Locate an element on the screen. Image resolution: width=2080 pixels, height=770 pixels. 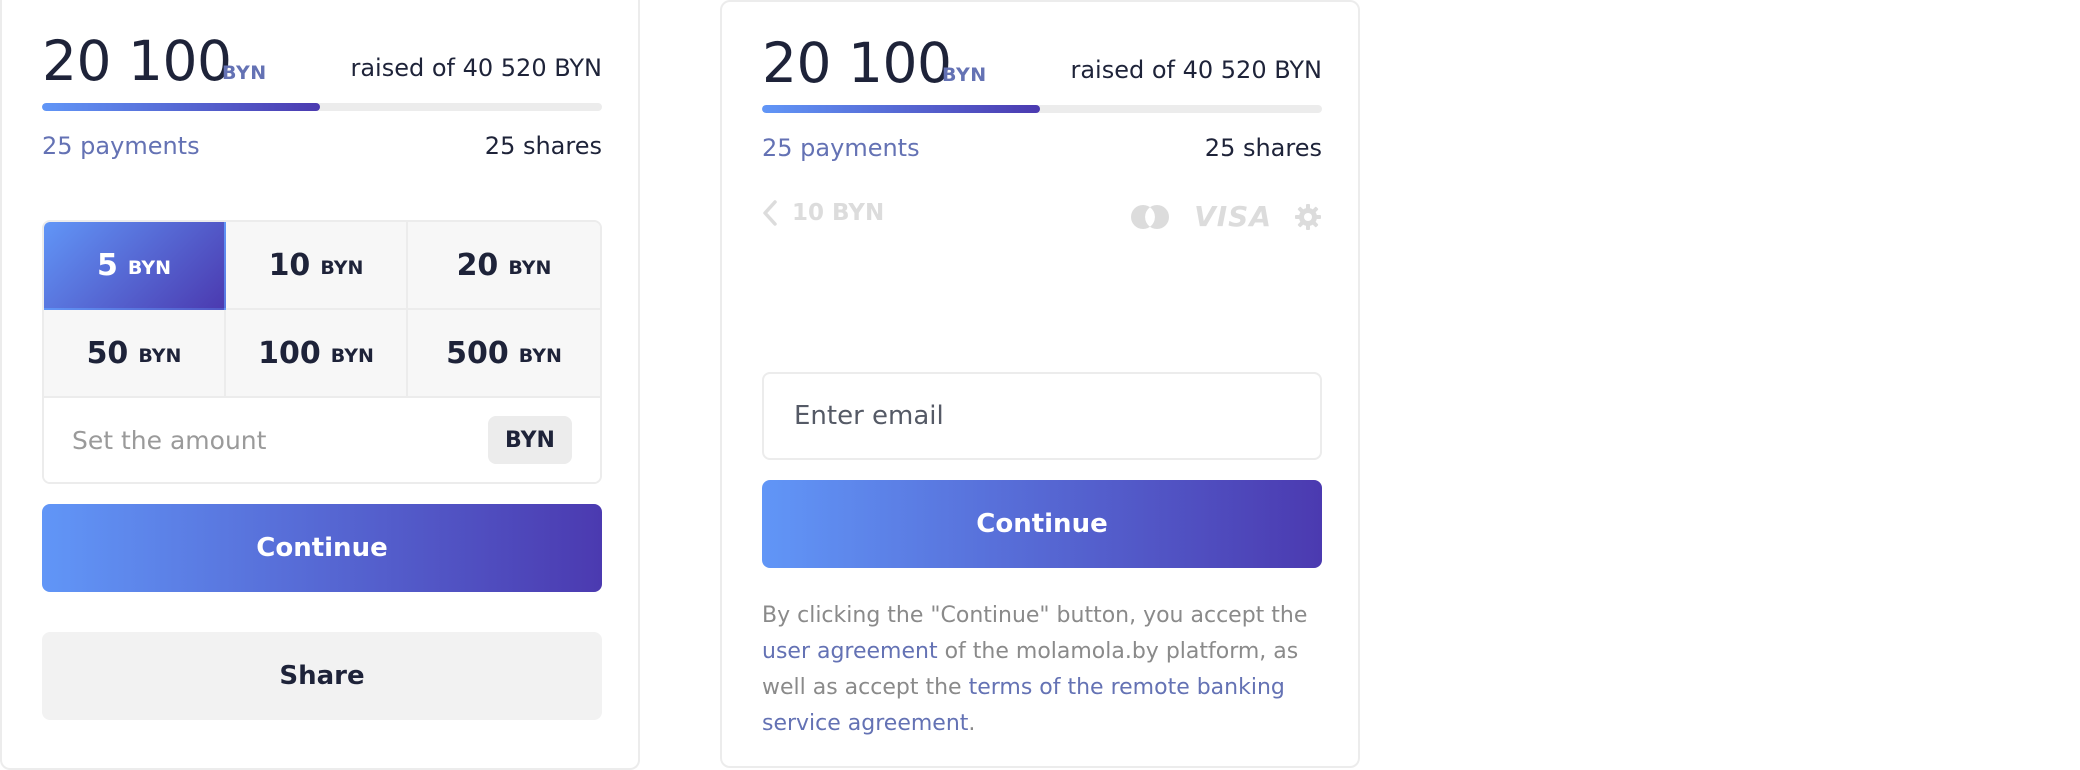
amount-option-5: 5 BYN is located at coordinates (135, 266).